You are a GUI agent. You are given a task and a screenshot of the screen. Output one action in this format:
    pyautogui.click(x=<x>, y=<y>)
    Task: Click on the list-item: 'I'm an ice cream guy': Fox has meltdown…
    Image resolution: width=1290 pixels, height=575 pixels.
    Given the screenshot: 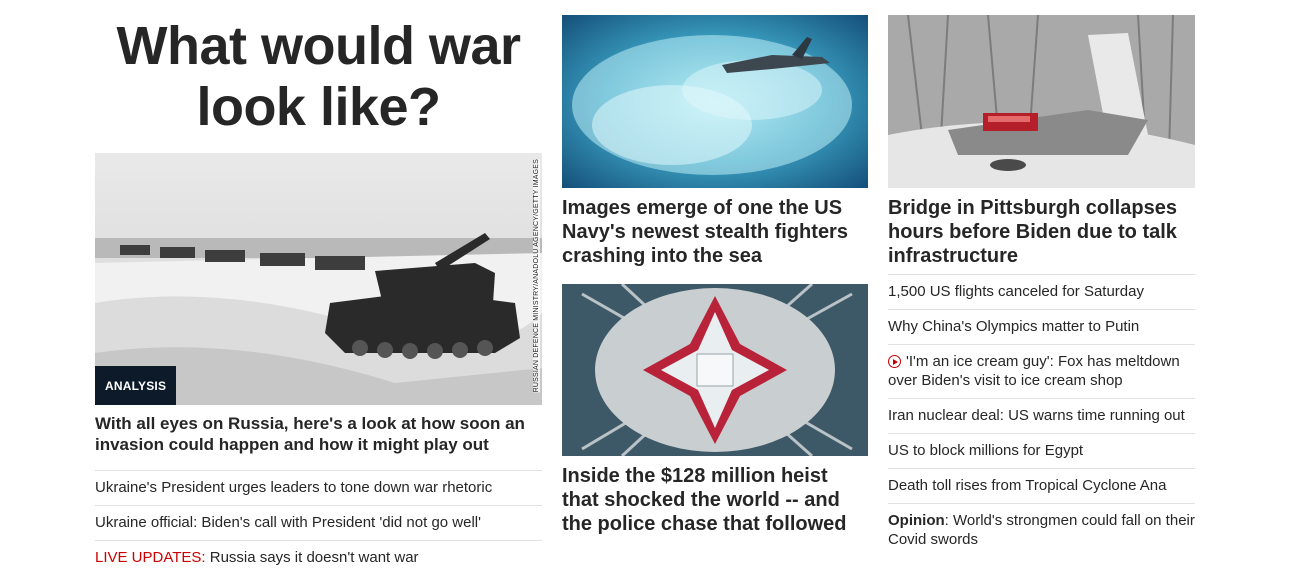 What is the action you would take?
    pyautogui.click(x=1041, y=371)
    